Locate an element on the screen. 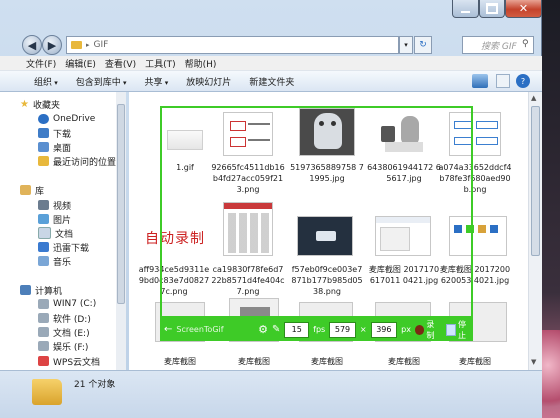 This screenshot has width=560, height=418. address-bar-row: ◀ ▶ ▸ GIF ▾ ↻ 搜索 GIF ⚲ is located at coordinates (271, 45).